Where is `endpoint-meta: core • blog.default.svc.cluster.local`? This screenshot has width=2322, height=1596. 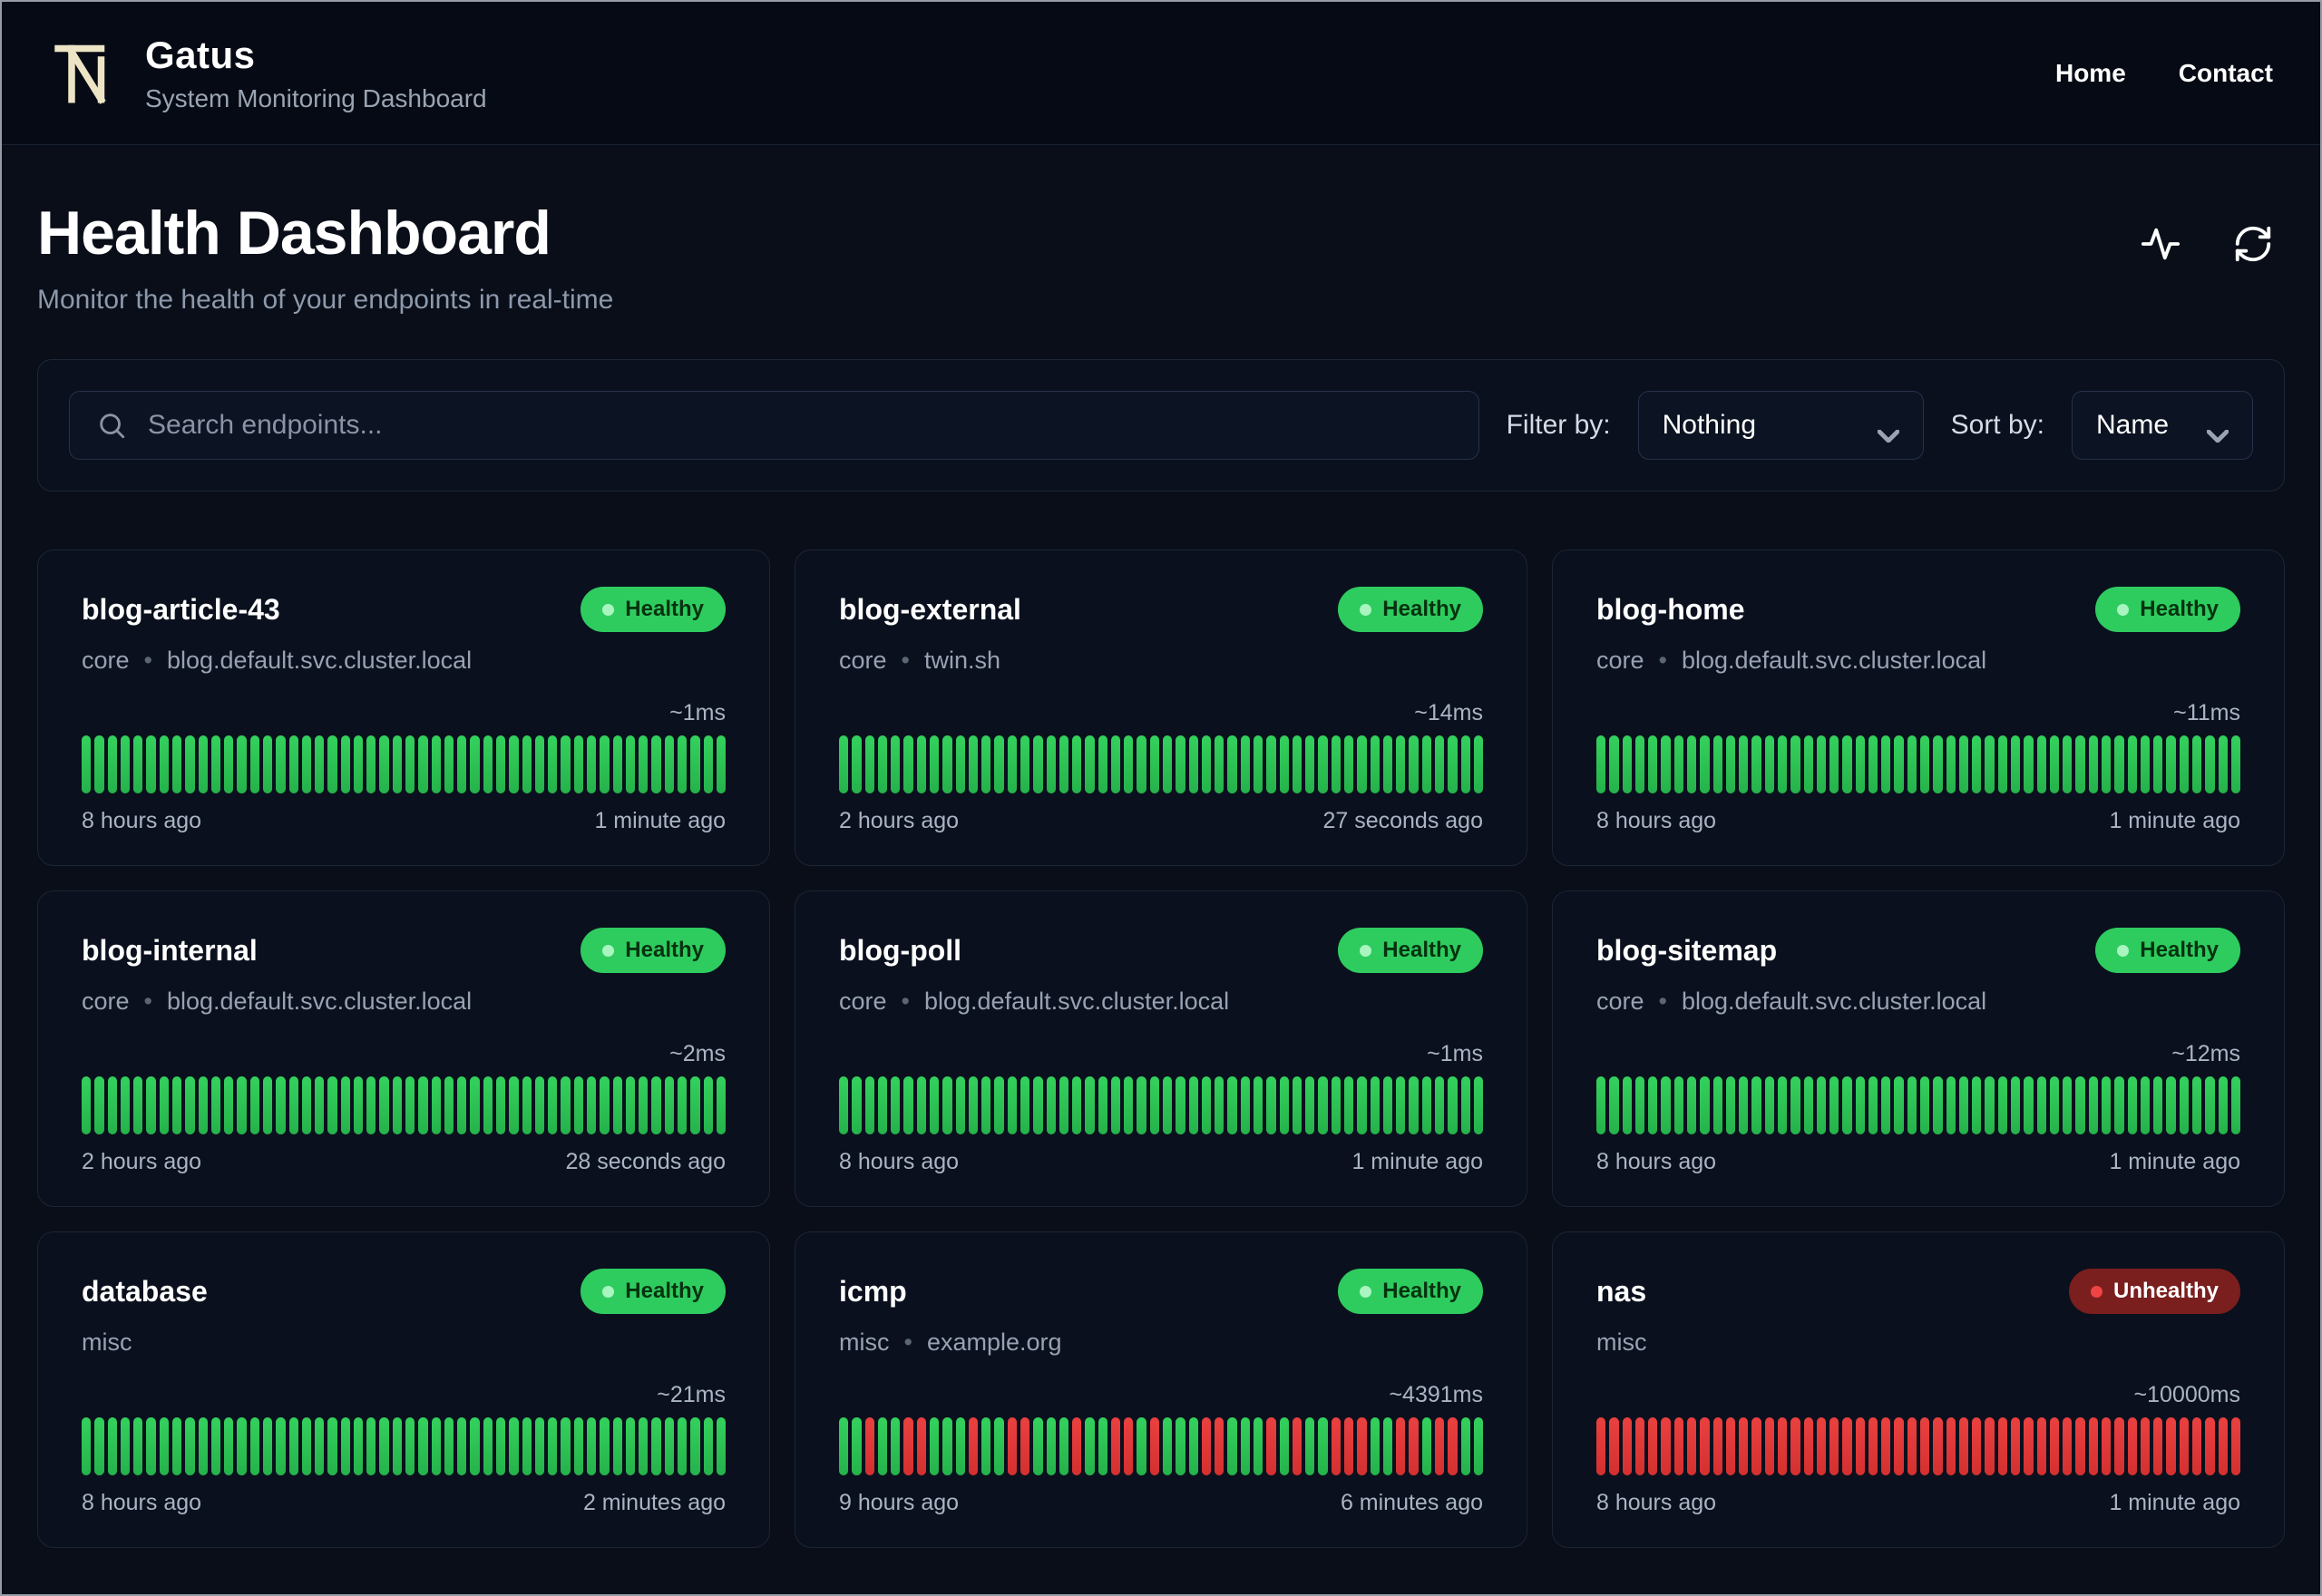
endpoint-meta: core • blog.default.svc.cluster.local is located at coordinates (1918, 1002).